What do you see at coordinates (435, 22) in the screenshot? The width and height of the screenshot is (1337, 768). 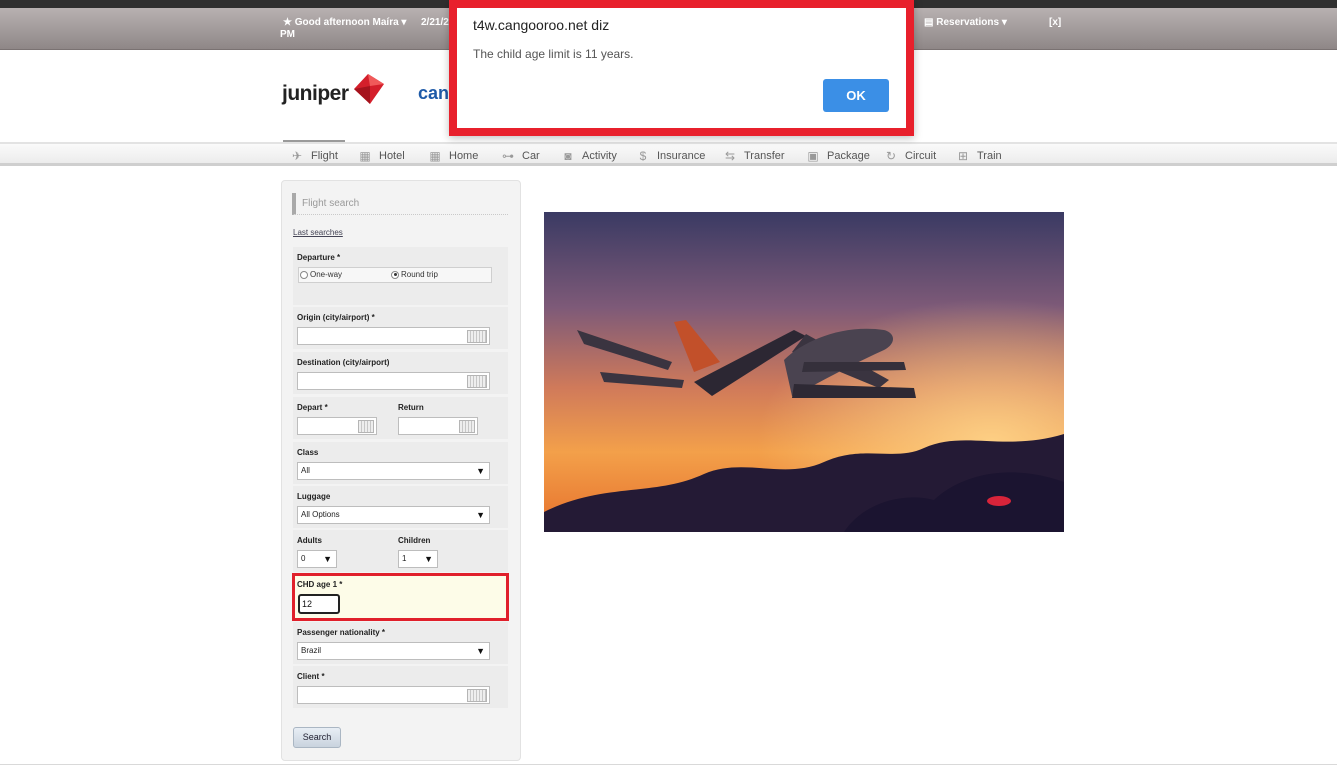 I see `date-text: 2/21/2` at bounding box center [435, 22].